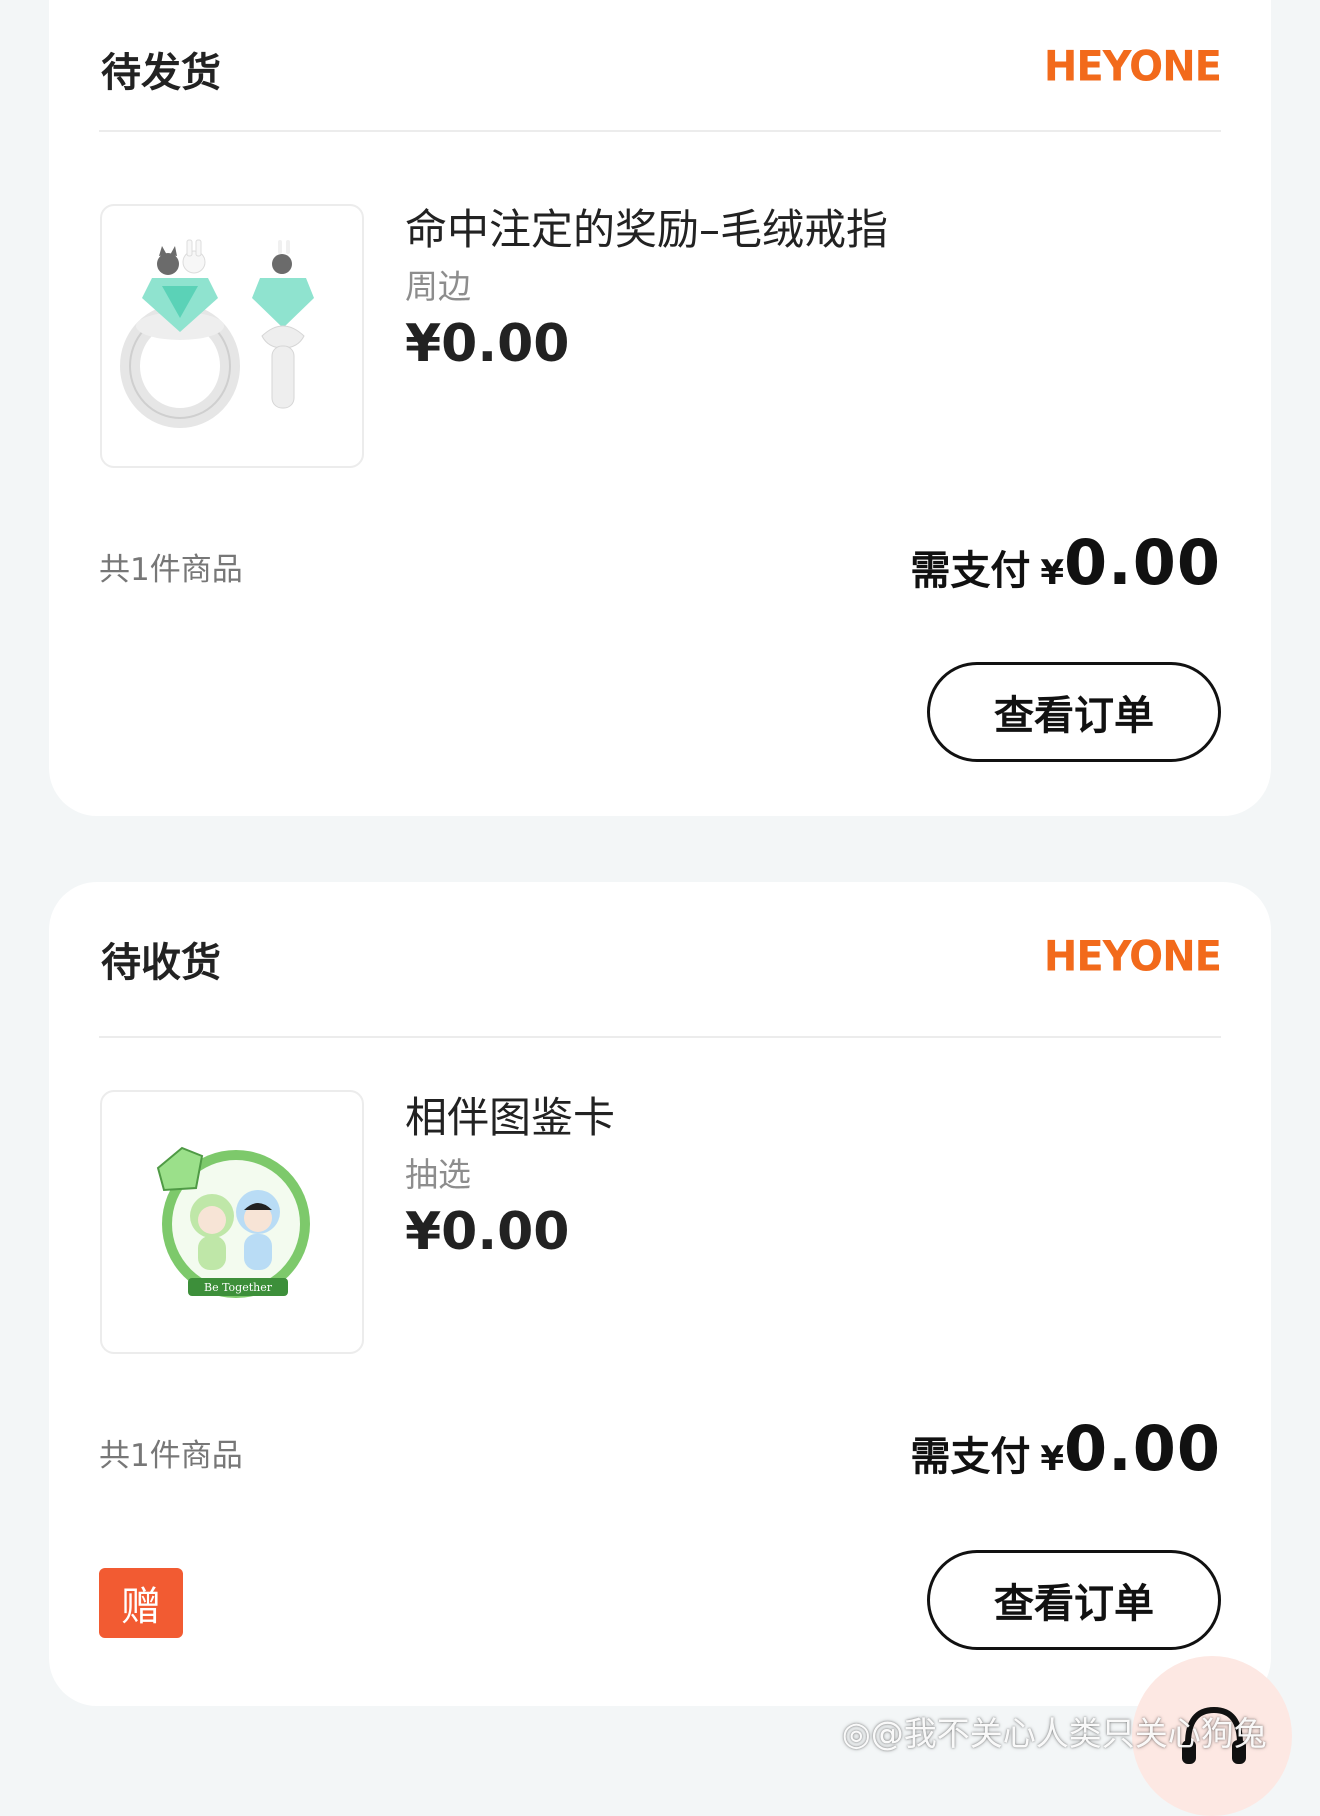 The height and width of the screenshot is (1816, 1320). I want to click on card-caption: Be Together, so click(238, 1287).